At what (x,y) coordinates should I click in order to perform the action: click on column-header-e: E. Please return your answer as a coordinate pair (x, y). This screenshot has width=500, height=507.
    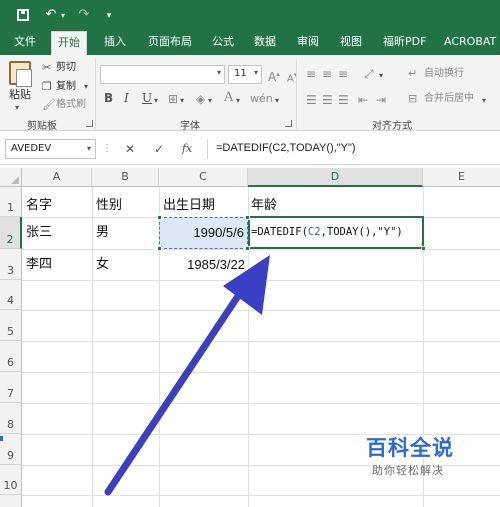
    Looking at the image, I should click on (461, 177).